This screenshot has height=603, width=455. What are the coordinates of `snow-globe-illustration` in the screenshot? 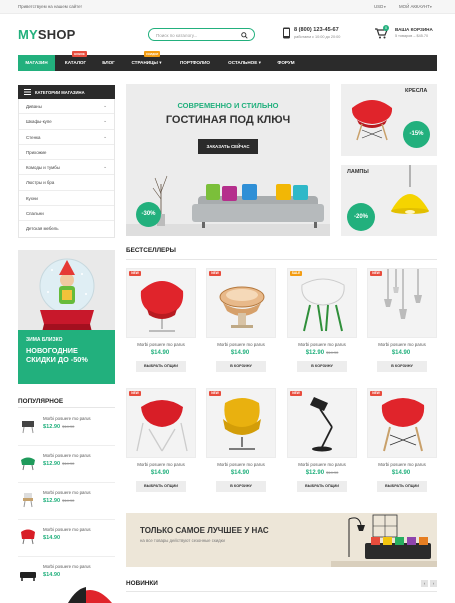 It's located at (67, 295).